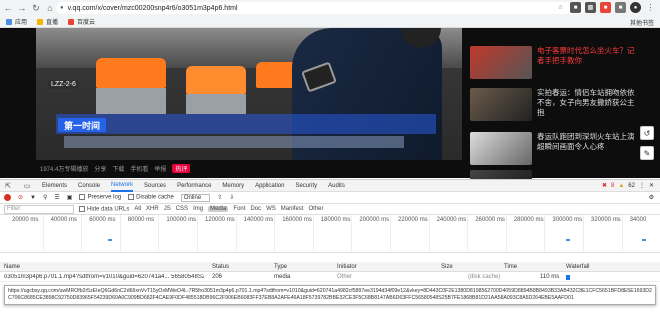 This screenshot has width=660, height=325. I want to click on filter-media: Media, so click(218, 209).